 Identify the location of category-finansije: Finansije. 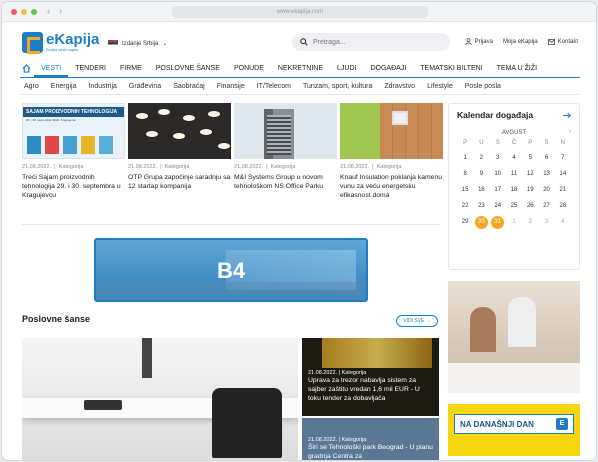
(231, 86).